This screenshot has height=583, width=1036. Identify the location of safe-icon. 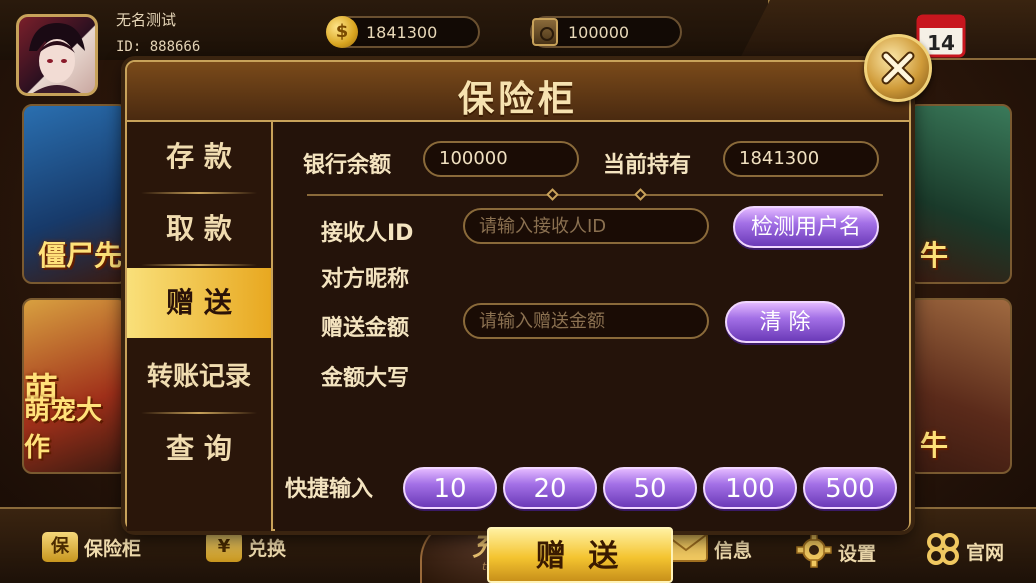
(545, 32).